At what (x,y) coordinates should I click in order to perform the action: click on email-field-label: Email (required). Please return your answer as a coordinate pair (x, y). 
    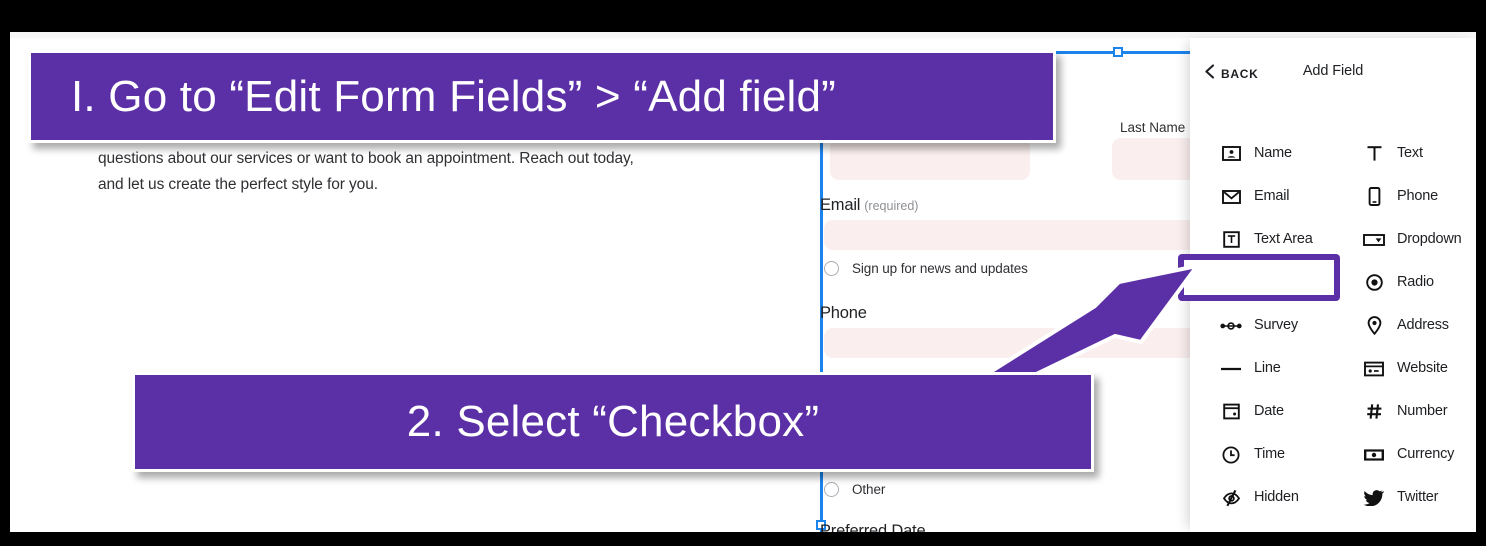
    Looking at the image, I should click on (869, 205).